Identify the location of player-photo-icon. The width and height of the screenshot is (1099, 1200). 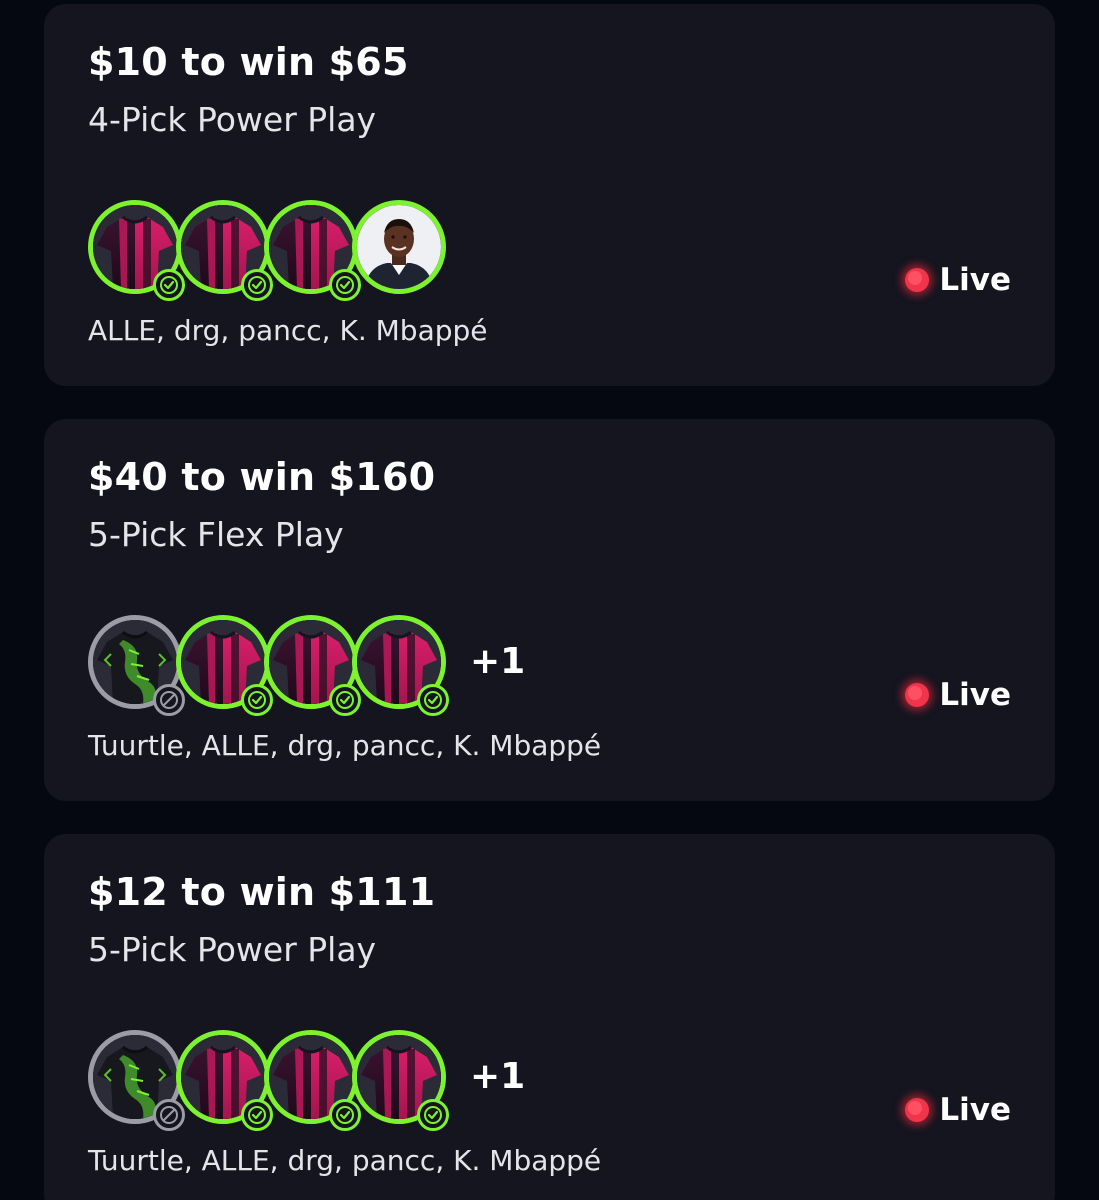
(399, 247).